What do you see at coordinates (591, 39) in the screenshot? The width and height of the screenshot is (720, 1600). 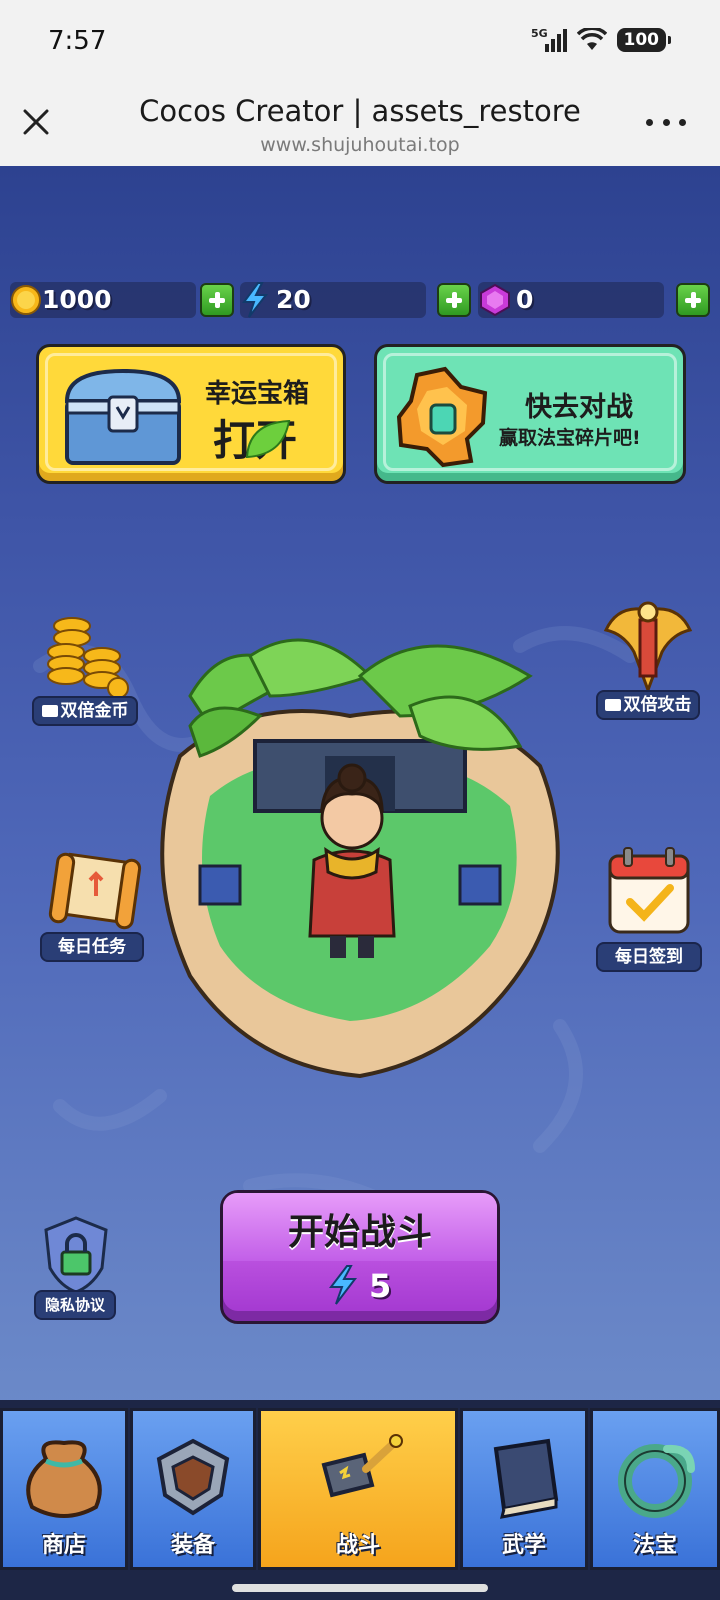 I see `wifi-icon` at bounding box center [591, 39].